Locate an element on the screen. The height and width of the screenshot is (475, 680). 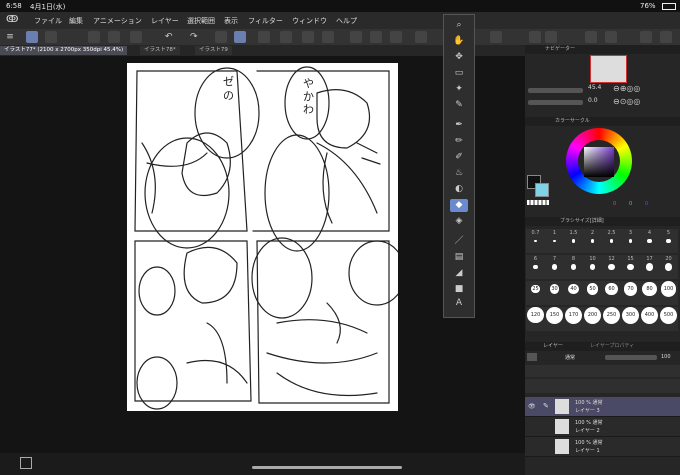
zoom-controls-icon: ⊖⊕◎◎ is located at coordinates (626, 88).